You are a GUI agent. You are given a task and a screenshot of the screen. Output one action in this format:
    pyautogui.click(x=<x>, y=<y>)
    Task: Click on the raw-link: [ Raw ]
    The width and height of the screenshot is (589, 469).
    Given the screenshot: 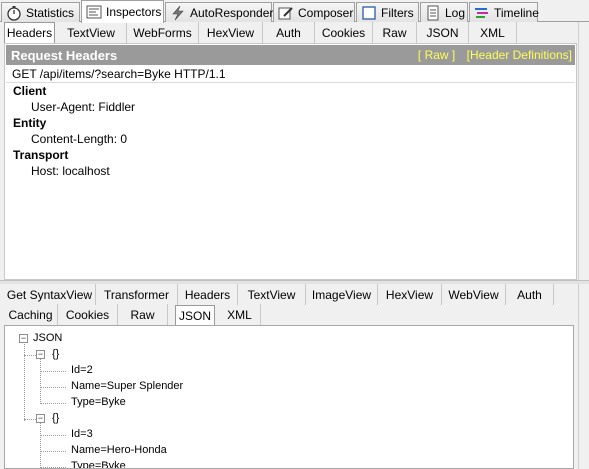 What is the action you would take?
    pyautogui.click(x=436, y=55)
    